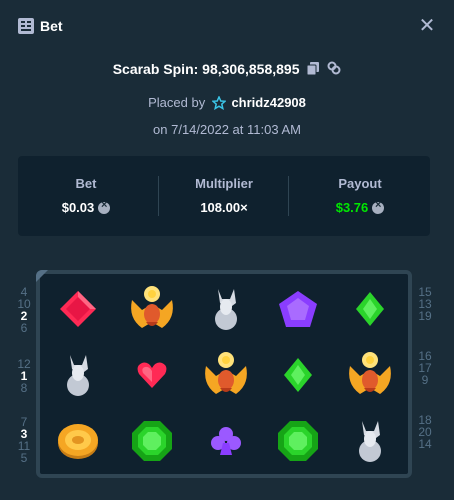 This screenshot has height=500, width=454. What do you see at coordinates (360, 196) in the screenshot?
I see `payout-stat: Payout $3.76` at bounding box center [360, 196].